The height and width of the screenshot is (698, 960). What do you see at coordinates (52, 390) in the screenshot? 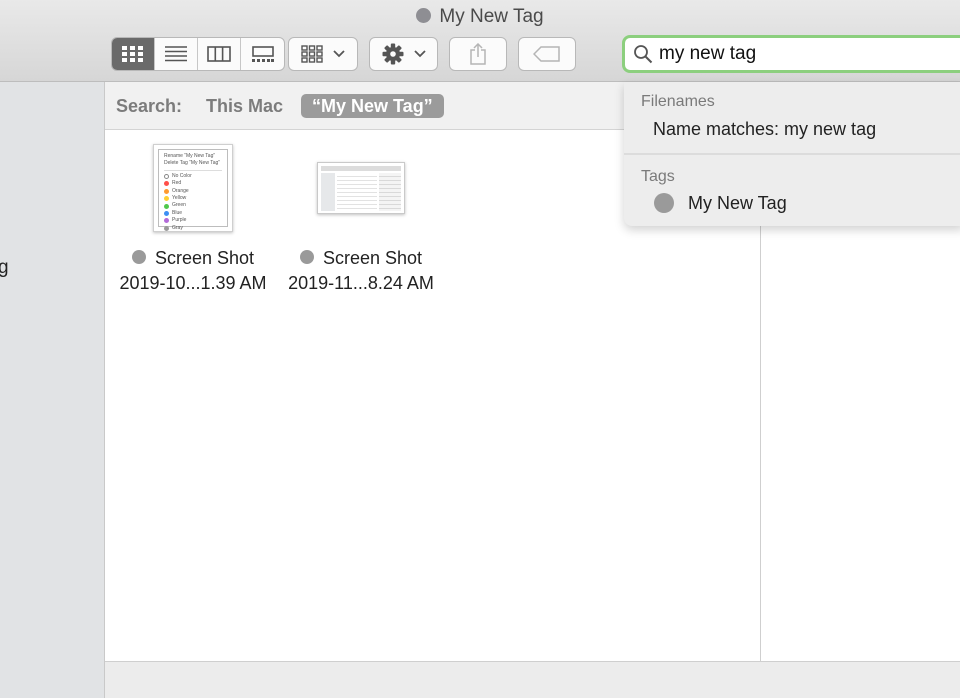
I see `sidebar: g` at bounding box center [52, 390].